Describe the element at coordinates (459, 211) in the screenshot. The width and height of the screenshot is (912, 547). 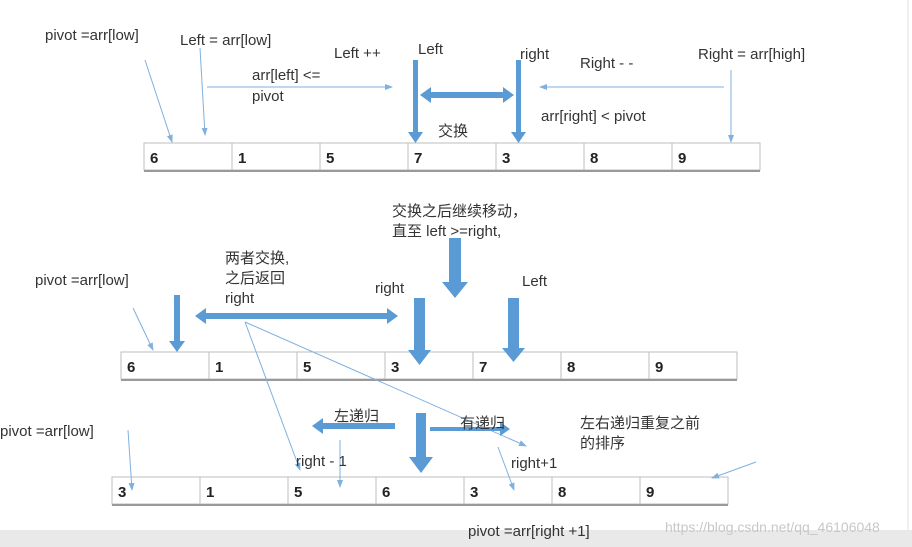
I see `label: 交换之后继续移动，` at that location.